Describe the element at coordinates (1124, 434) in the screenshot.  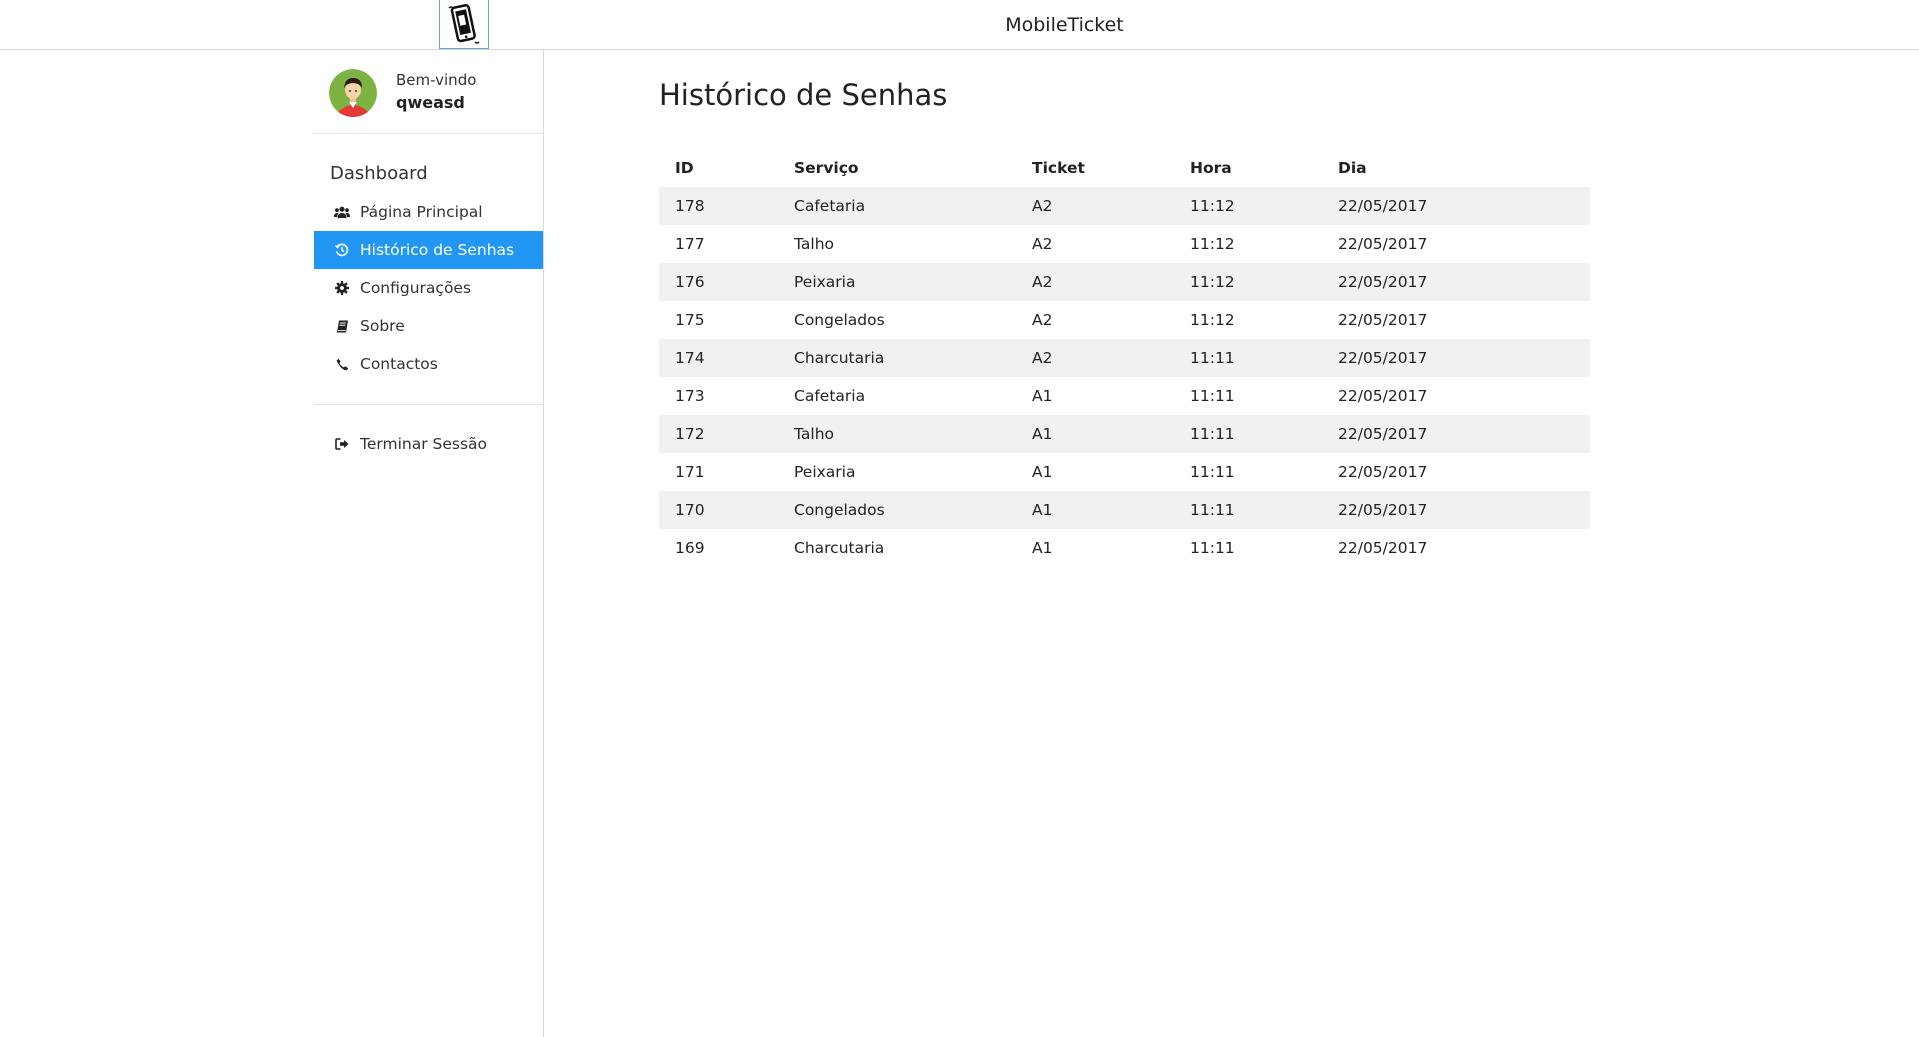
I see `table-row: 172 Talho A1 11:11 22/05/2017` at that location.